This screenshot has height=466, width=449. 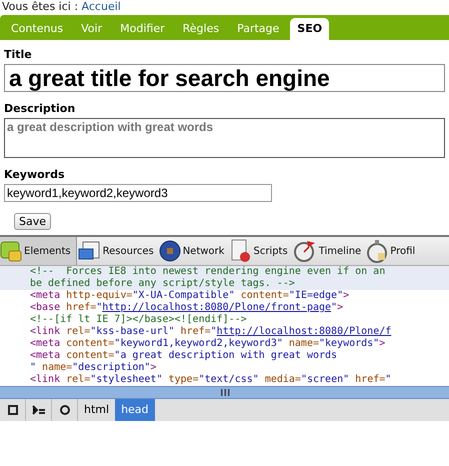 What do you see at coordinates (210, 380) in the screenshot?
I see `code-line: <link rel="stylesheet" type="text/css" media="screen" href="` at bounding box center [210, 380].